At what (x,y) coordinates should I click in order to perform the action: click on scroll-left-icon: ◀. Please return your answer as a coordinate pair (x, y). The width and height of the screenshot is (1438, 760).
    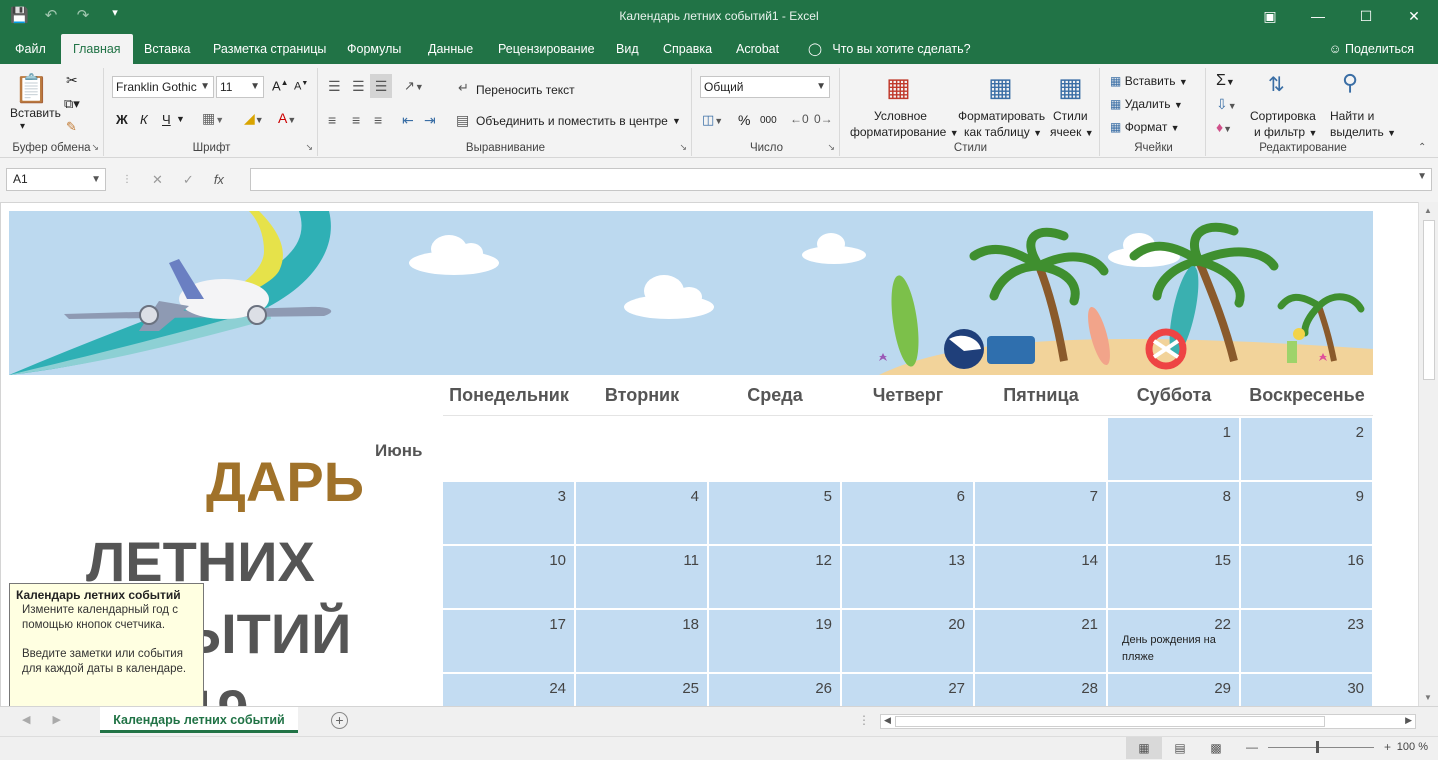
    Looking at the image, I should click on (887, 720).